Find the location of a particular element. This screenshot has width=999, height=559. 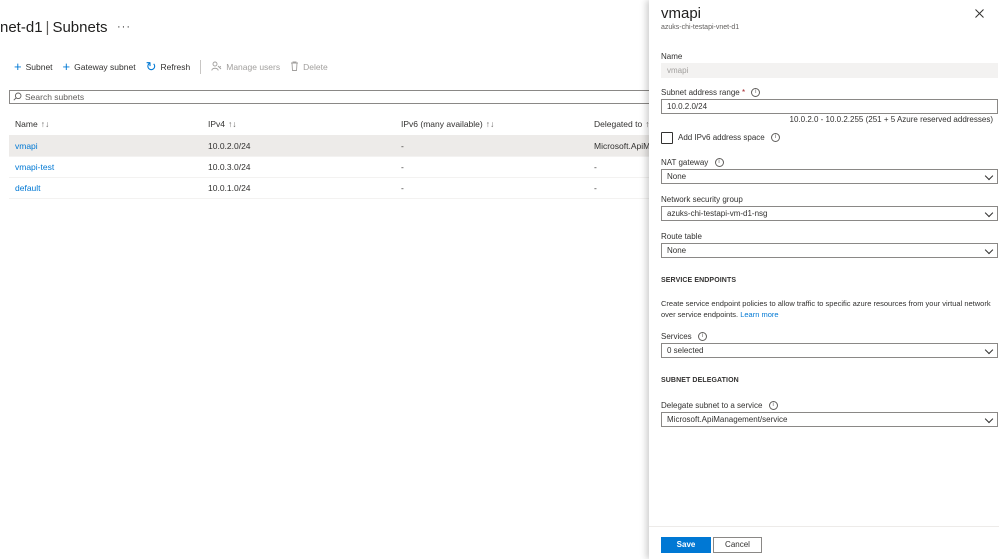

add-subnet-button: + Subnet is located at coordinates (33, 66).